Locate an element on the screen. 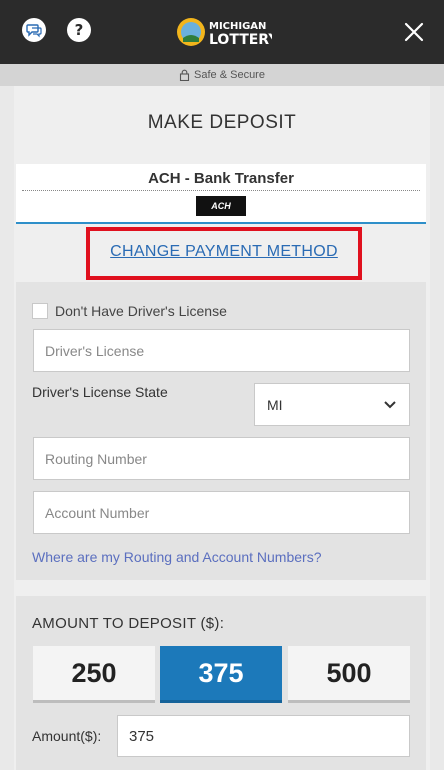 The height and width of the screenshot is (770, 444). help-icon: ? is located at coordinates (79, 30).